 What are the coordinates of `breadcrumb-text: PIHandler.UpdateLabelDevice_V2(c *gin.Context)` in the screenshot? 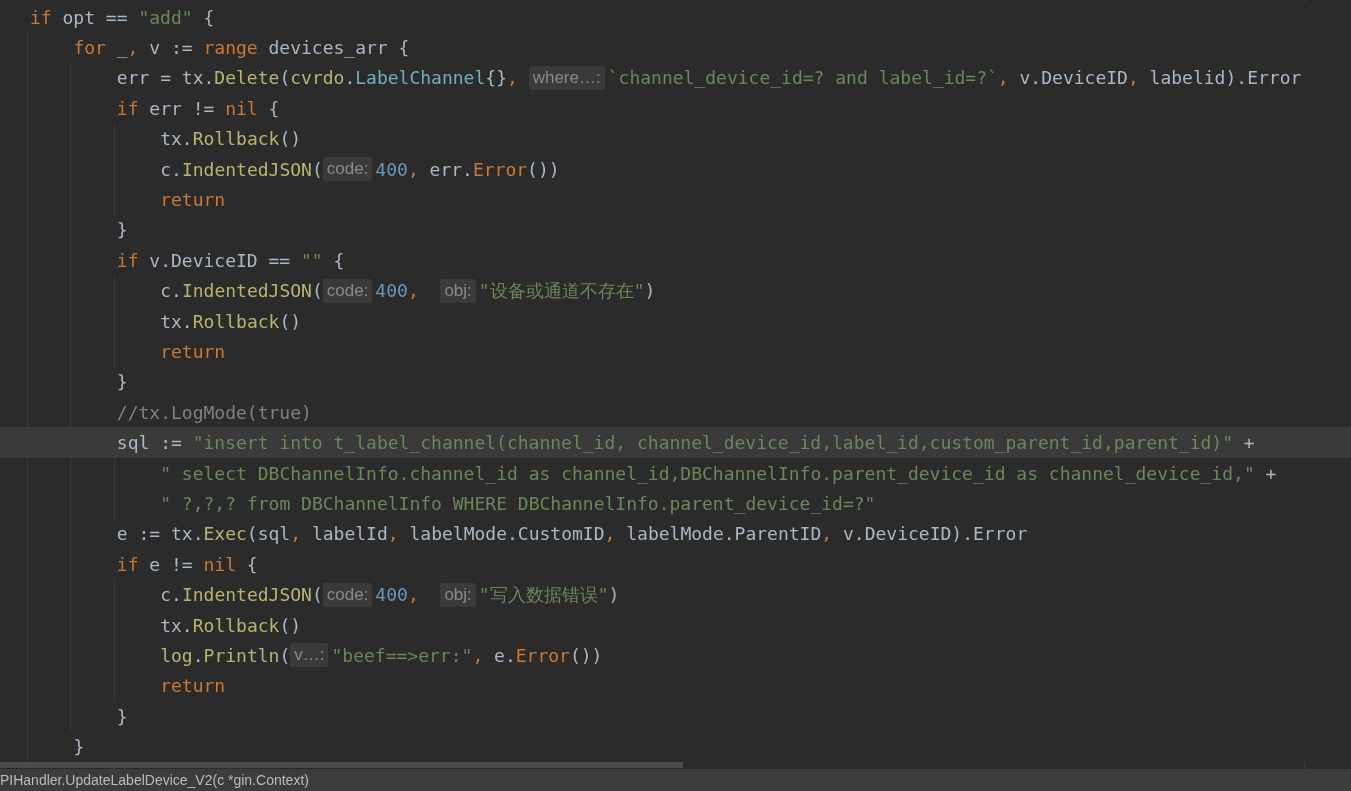 It's located at (154, 780).